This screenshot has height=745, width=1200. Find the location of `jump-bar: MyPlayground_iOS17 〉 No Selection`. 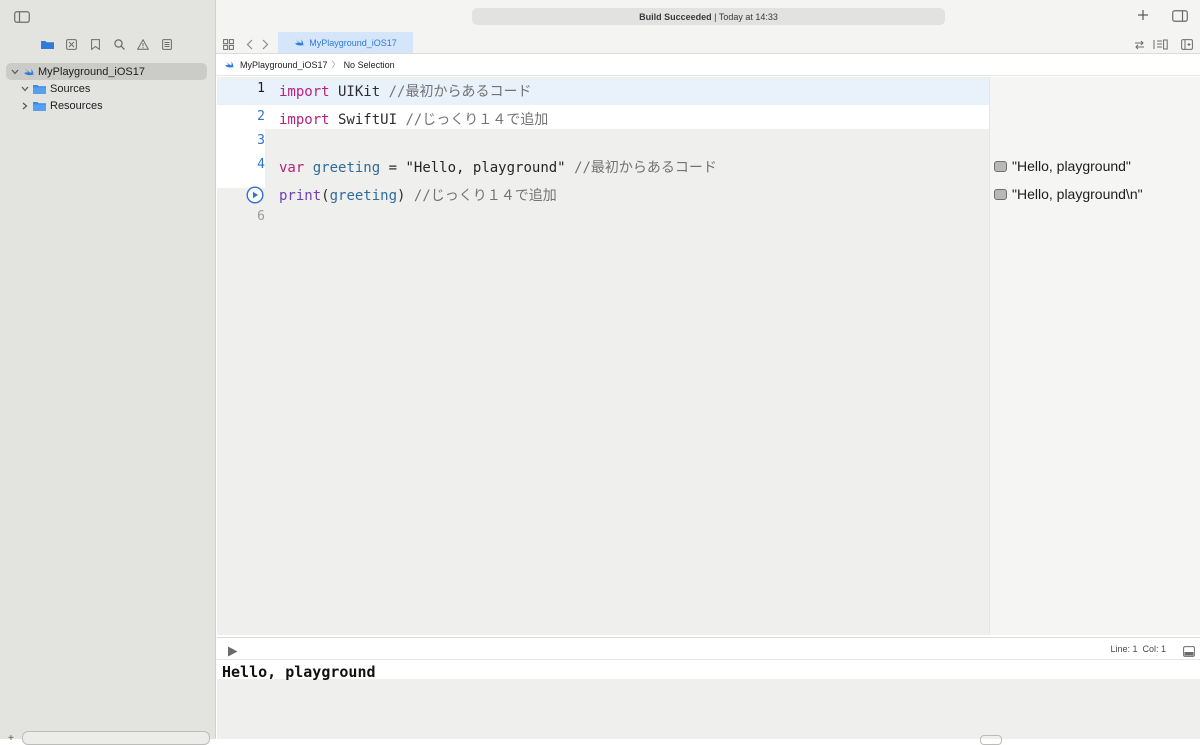

jump-bar: MyPlayground_iOS17 〉 No Selection is located at coordinates (708, 65).